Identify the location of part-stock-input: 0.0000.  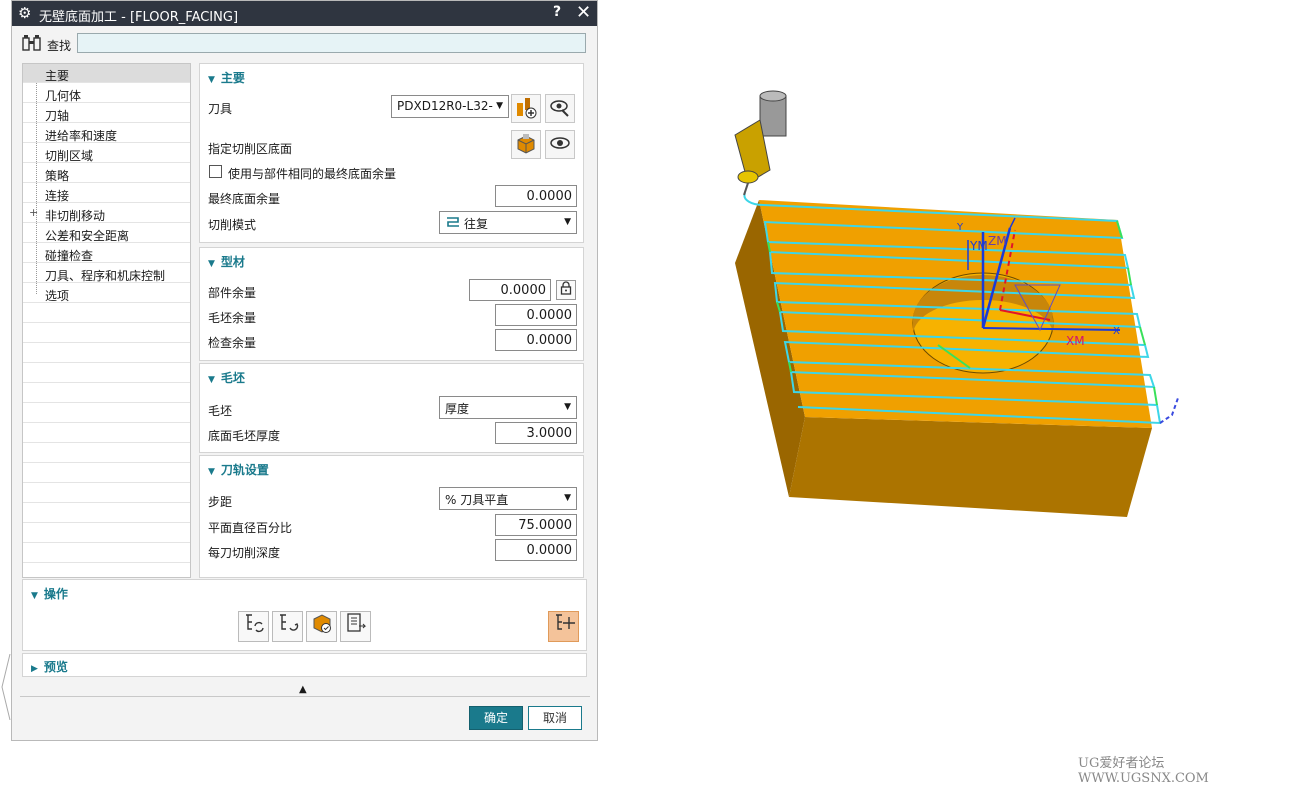
(510, 290).